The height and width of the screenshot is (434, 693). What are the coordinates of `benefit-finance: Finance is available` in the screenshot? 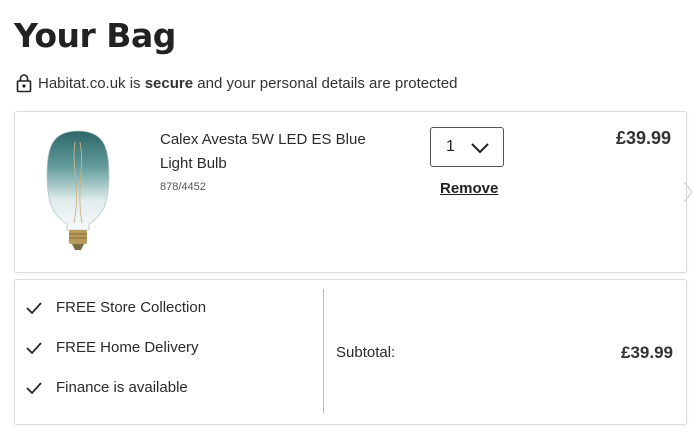 It's located at (107, 387).